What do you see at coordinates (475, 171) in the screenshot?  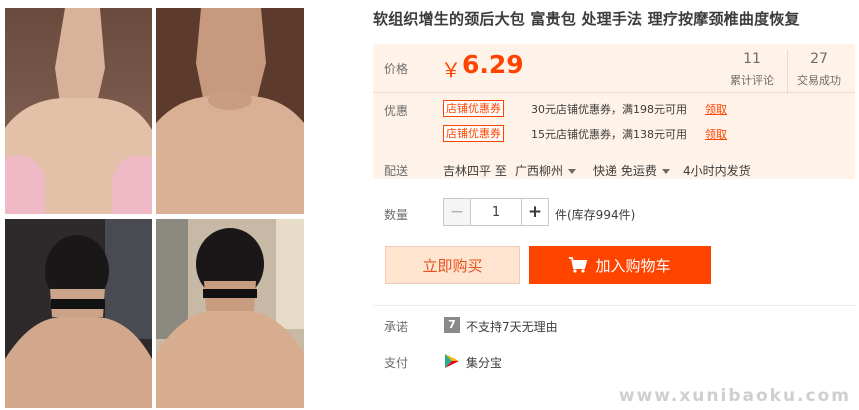 I see `delivery-origin: 吉林四平 至` at bounding box center [475, 171].